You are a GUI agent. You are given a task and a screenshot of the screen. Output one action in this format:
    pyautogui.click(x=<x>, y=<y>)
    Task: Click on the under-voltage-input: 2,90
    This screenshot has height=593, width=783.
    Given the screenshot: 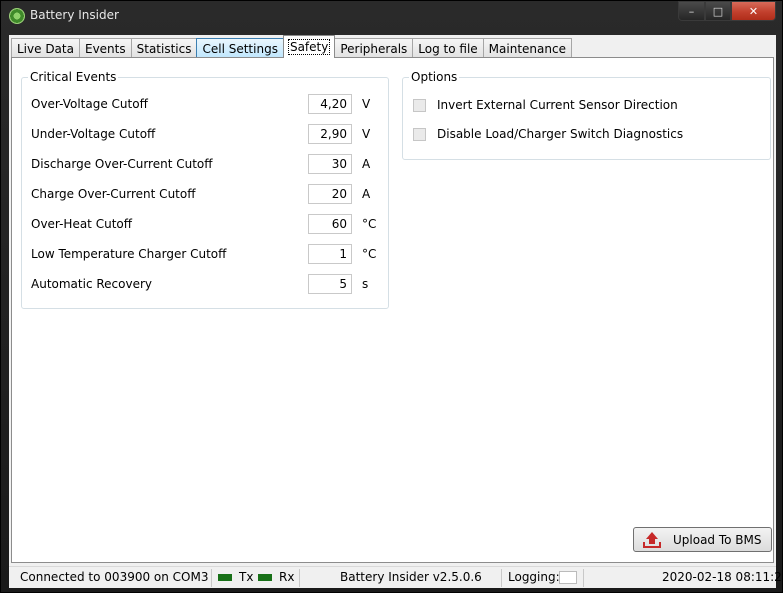 What is the action you would take?
    pyautogui.click(x=330, y=134)
    